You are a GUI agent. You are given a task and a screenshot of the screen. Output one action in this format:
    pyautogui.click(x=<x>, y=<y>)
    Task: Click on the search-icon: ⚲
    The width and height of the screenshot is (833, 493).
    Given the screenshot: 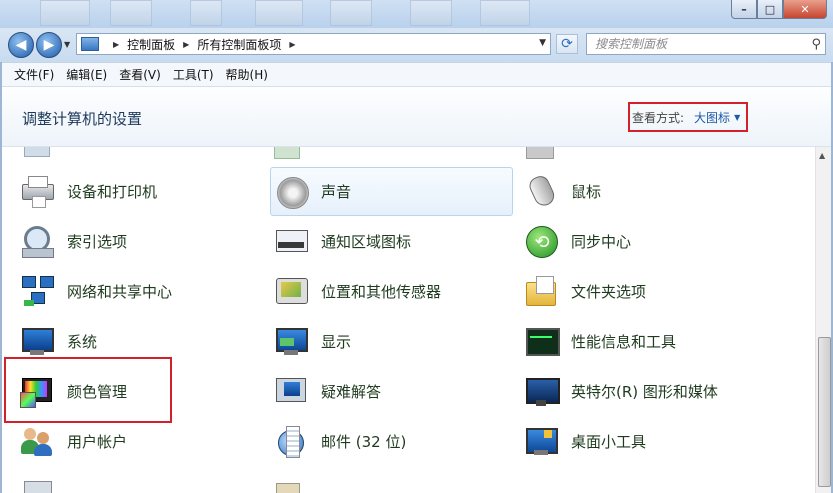 What is the action you would take?
    pyautogui.click(x=816, y=45)
    